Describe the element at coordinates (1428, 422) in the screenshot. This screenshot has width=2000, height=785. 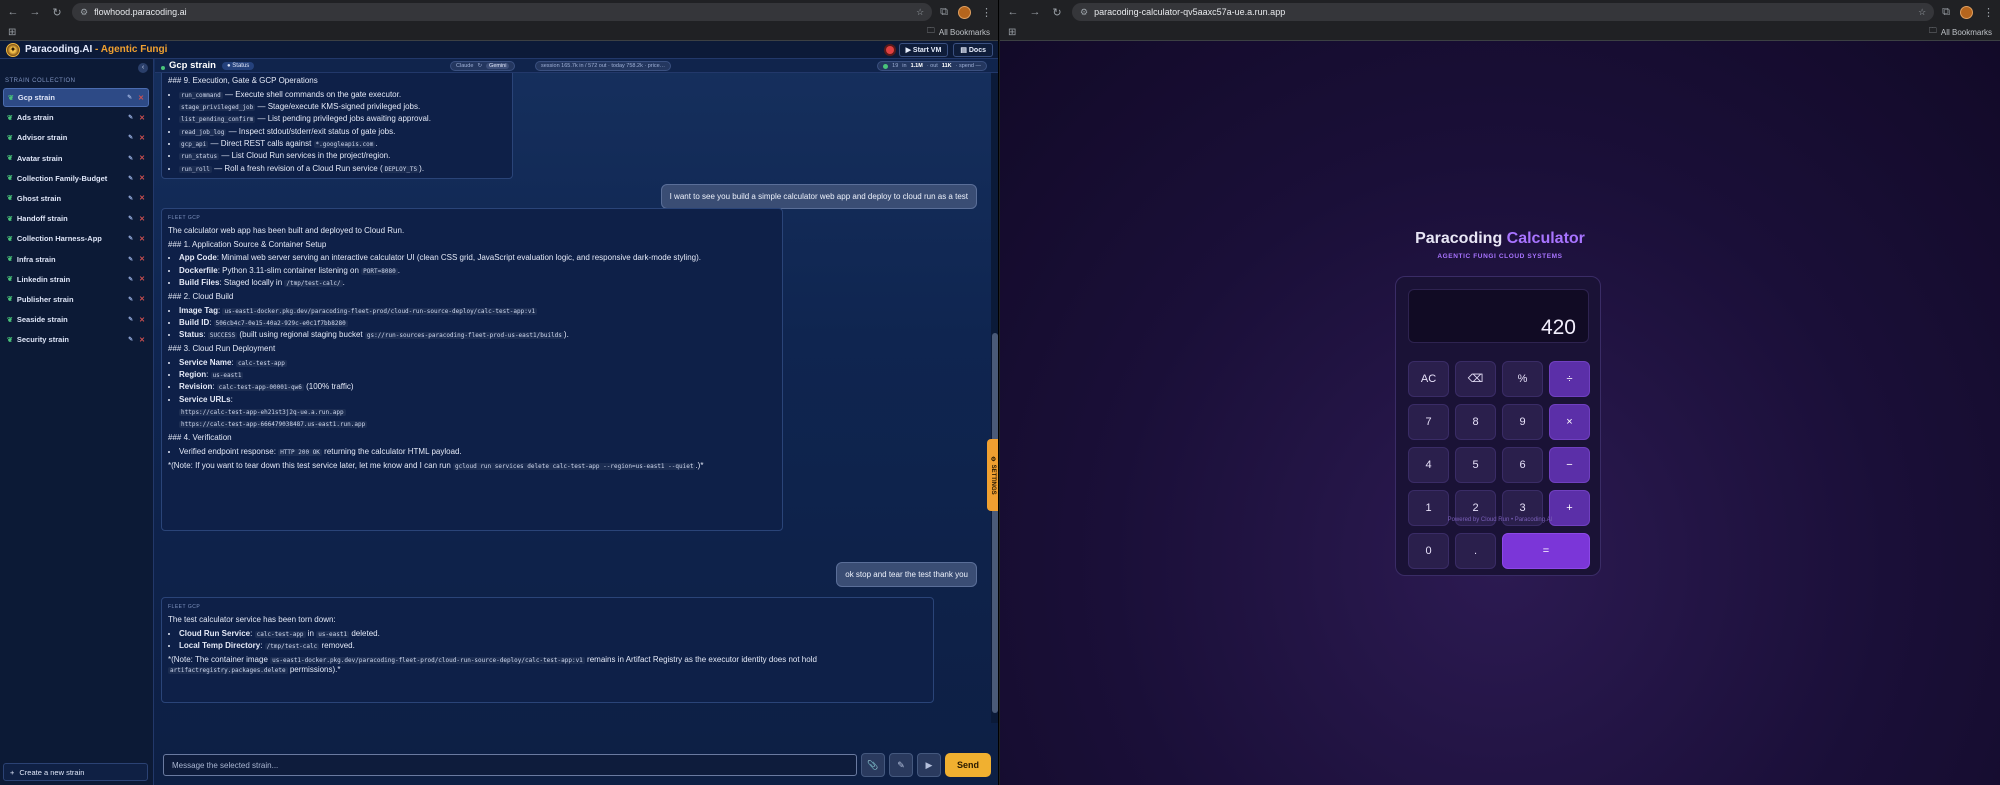
I see `calc-key: 7` at that location.